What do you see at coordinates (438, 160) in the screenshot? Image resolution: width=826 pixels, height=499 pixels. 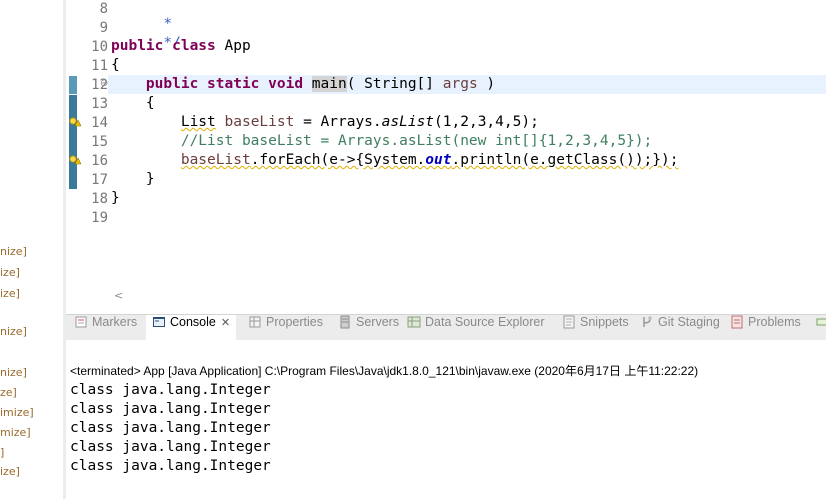 I see `static-field: out` at bounding box center [438, 160].